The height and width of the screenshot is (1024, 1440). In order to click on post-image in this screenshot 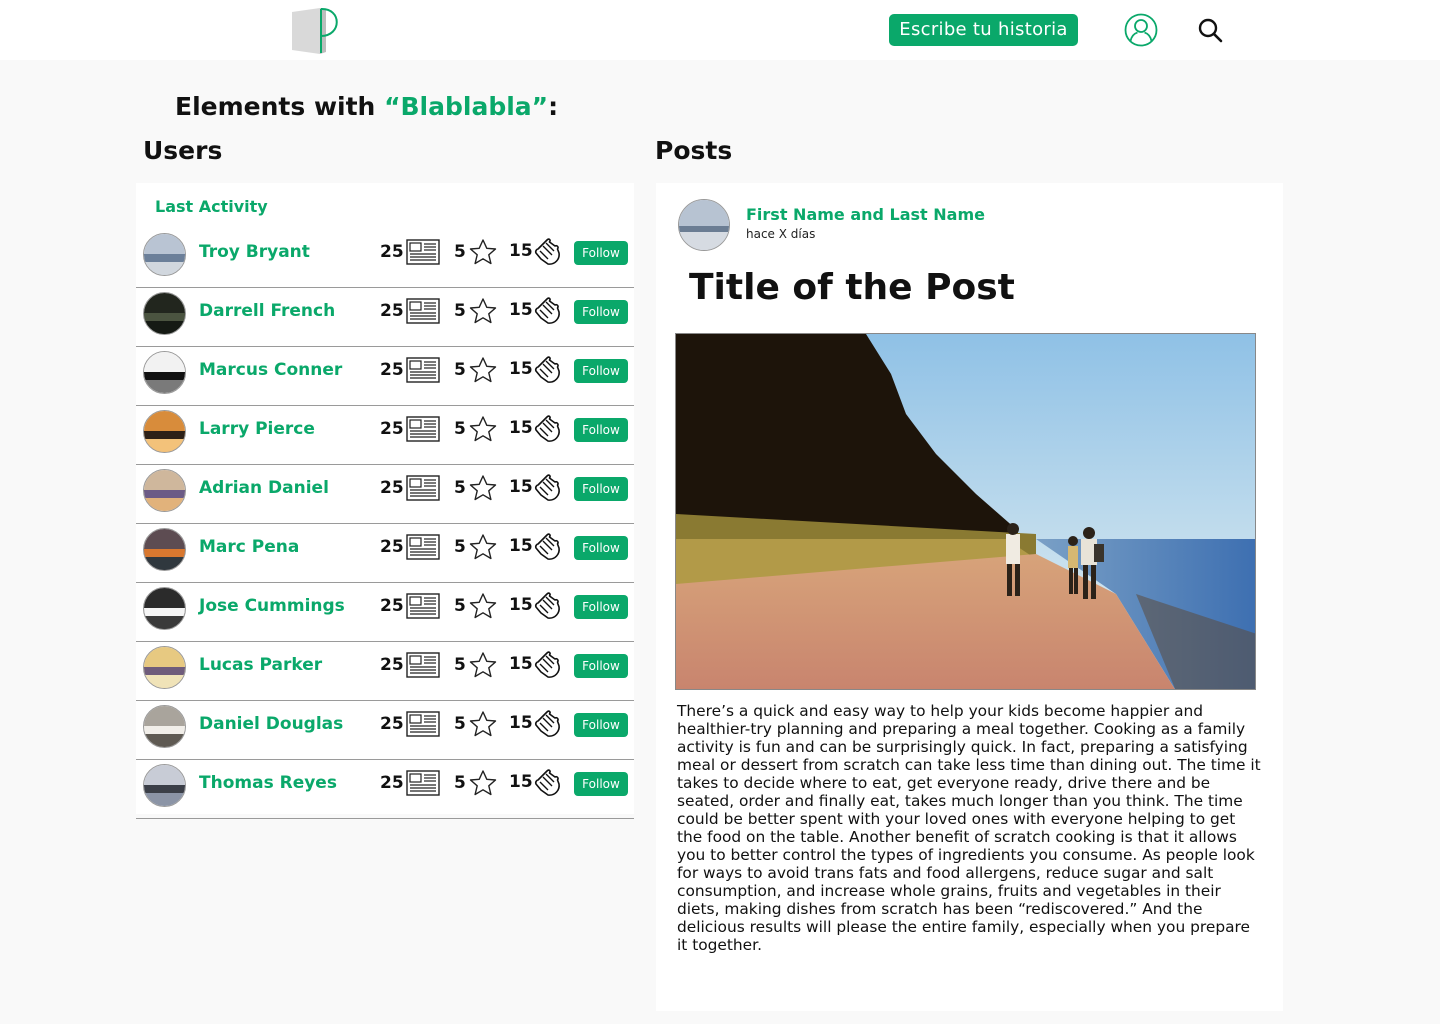, I will do `click(965, 511)`.